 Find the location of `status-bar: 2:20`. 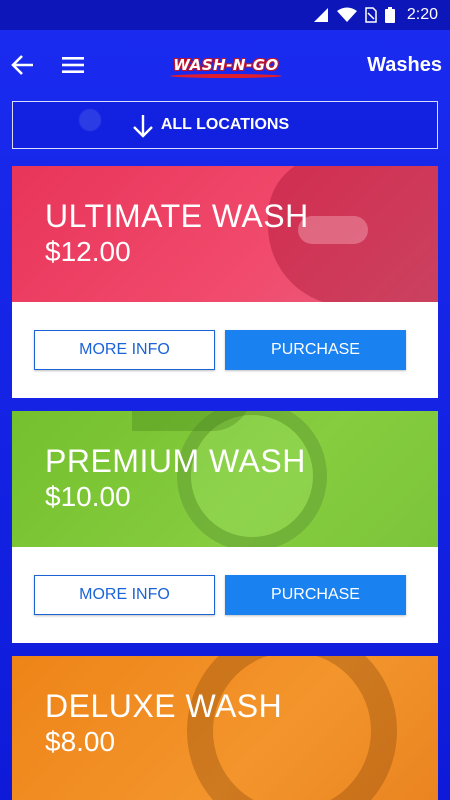

status-bar: 2:20 is located at coordinates (225, 15).